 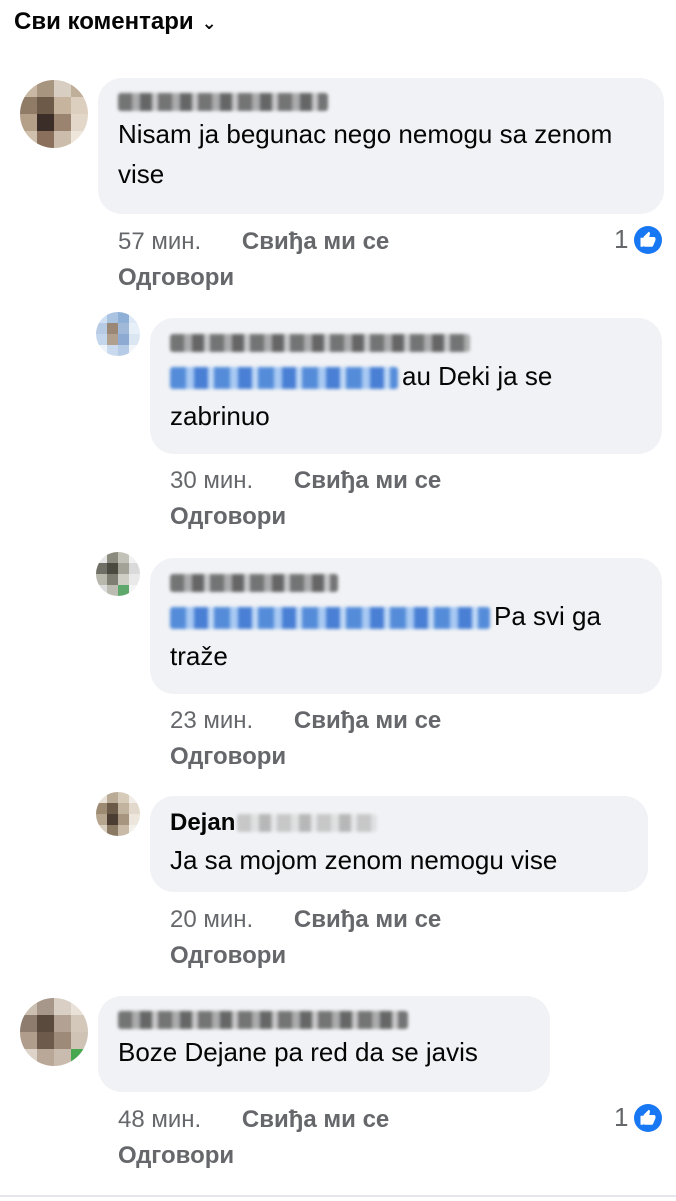 What do you see at coordinates (211, 720) in the screenshot?
I see `comment-time: 23 мин.` at bounding box center [211, 720].